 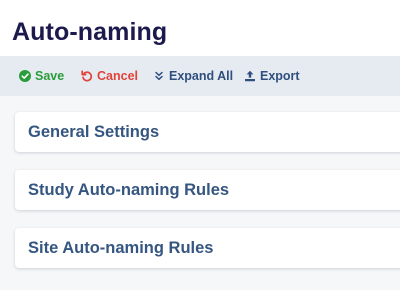 What do you see at coordinates (207, 132) in the screenshot?
I see `section-general-settings: General Settings` at bounding box center [207, 132].